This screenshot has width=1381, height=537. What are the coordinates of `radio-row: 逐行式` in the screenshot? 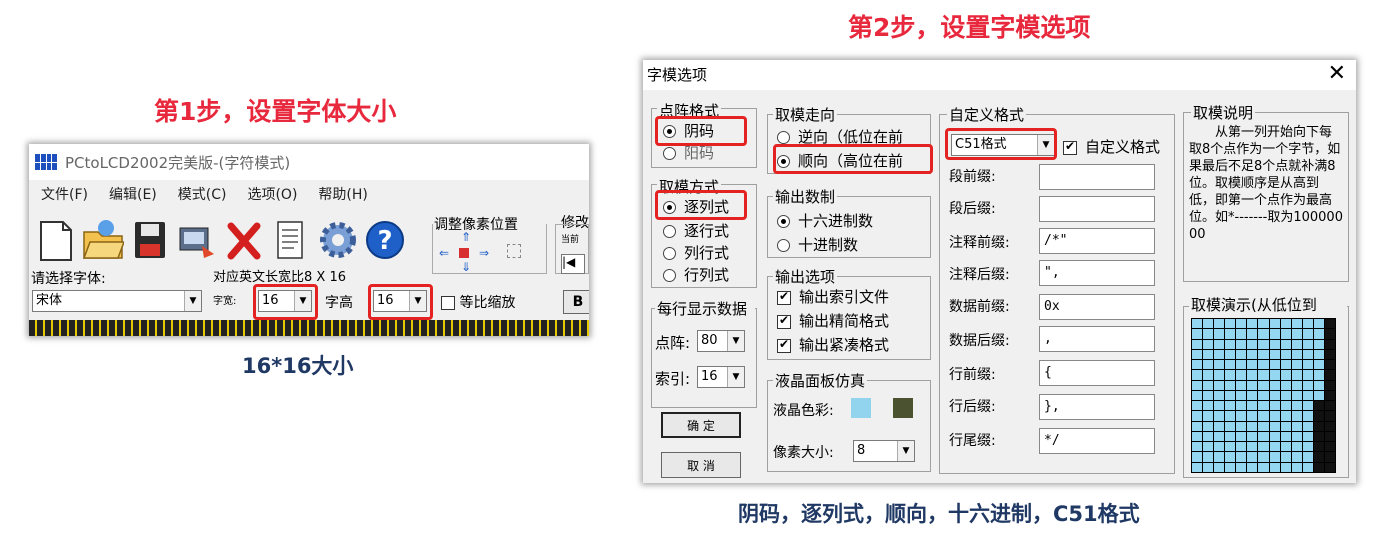 It's located at (696, 230).